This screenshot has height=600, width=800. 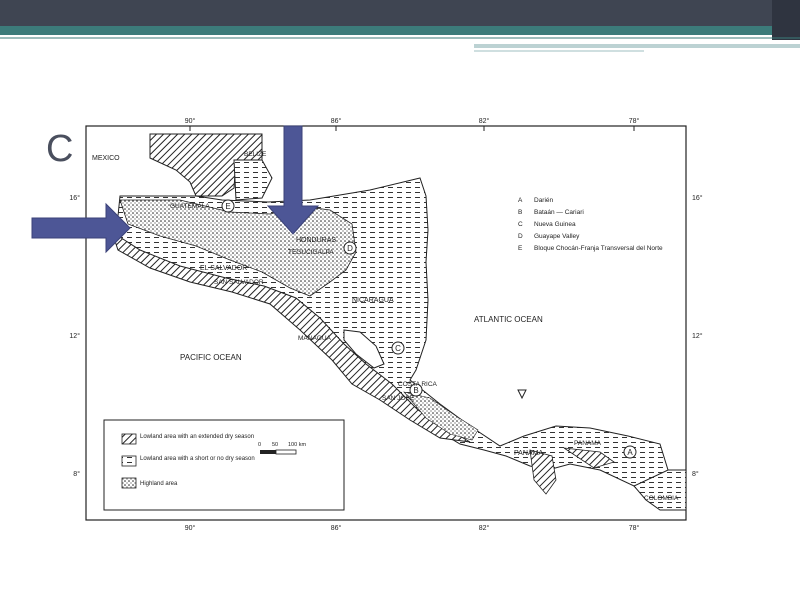 What do you see at coordinates (190, 206) in the screenshot?
I see `label-guatemala: GUATEMALA` at bounding box center [190, 206].